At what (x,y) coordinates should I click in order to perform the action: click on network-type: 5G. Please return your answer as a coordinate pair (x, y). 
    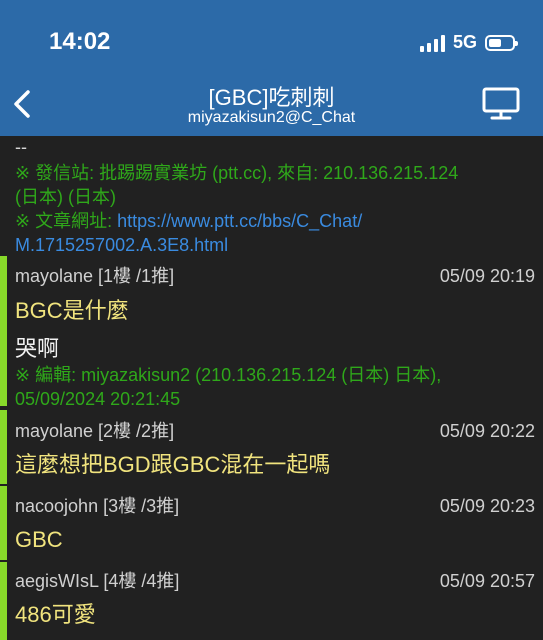
    Looking at the image, I should click on (464, 42).